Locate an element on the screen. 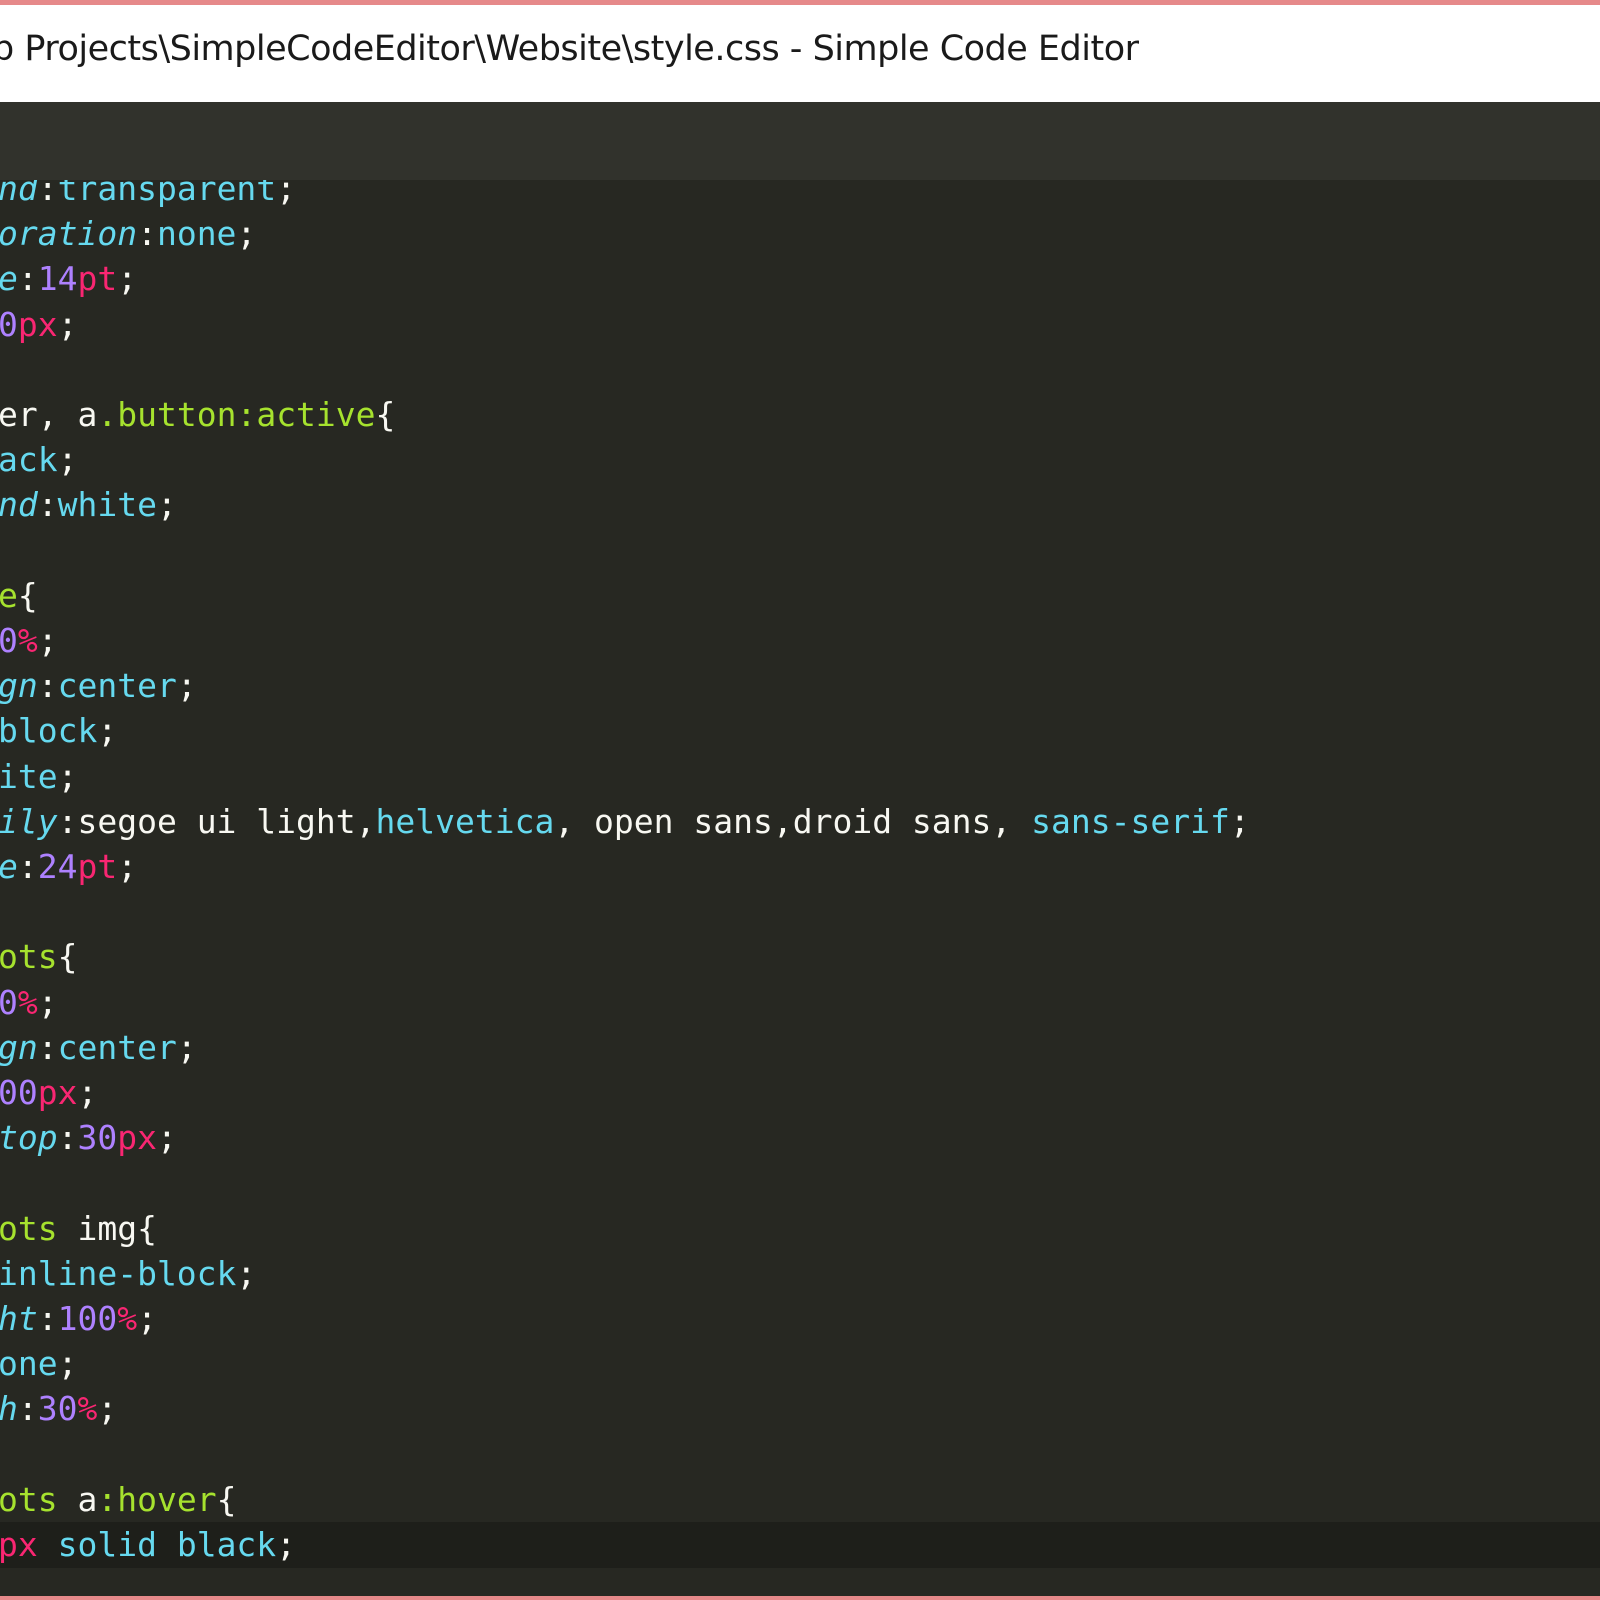 The image size is (1600, 1600). code-line: ack; is located at coordinates (800, 460).